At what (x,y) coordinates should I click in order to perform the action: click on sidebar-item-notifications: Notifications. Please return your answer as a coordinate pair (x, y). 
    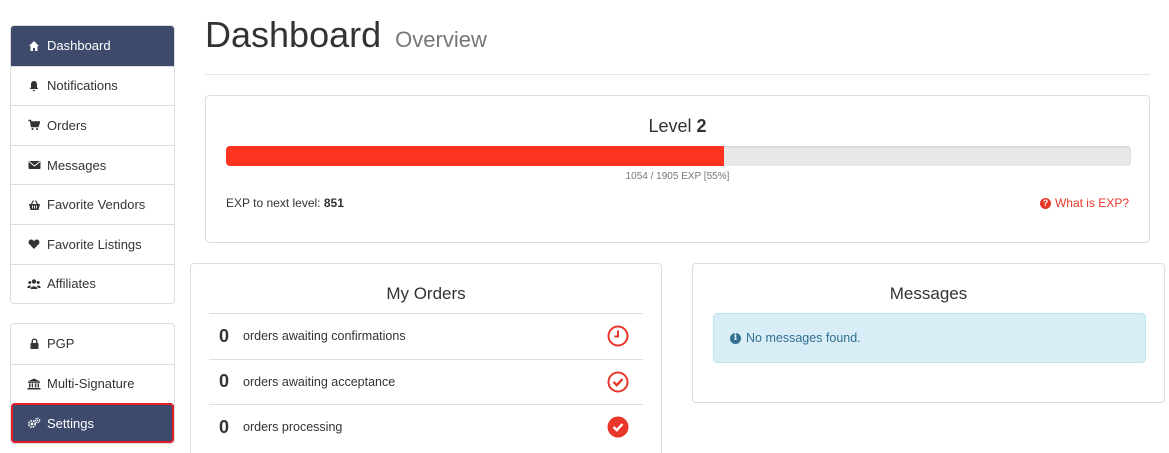
    Looking at the image, I should click on (92, 85).